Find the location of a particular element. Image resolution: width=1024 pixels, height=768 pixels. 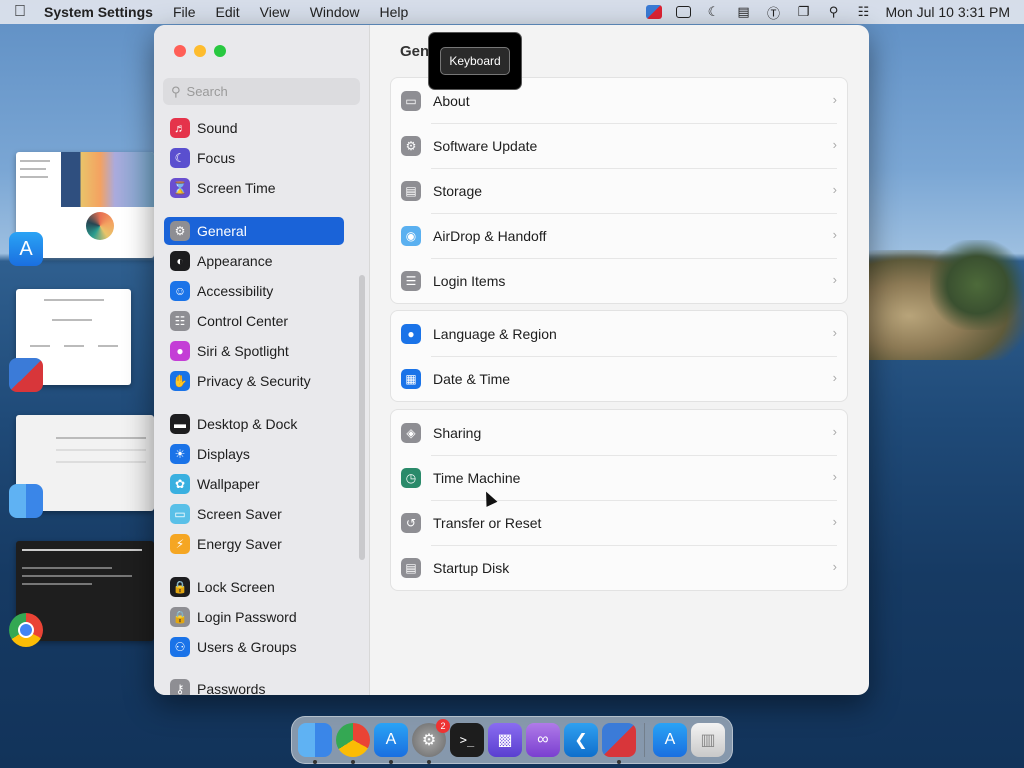

sidebar-scrollbar is located at coordinates (362, 417).